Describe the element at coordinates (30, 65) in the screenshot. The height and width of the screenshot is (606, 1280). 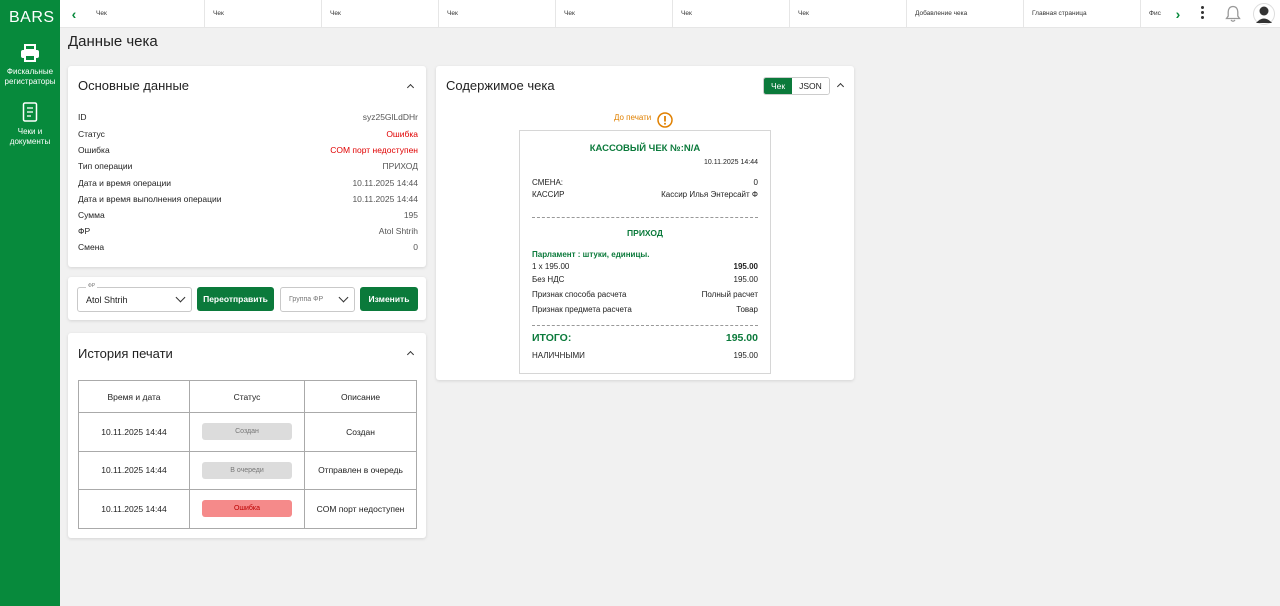
I see `sidebar-item-fiscal-registers: Фискальные регистраторы` at that location.